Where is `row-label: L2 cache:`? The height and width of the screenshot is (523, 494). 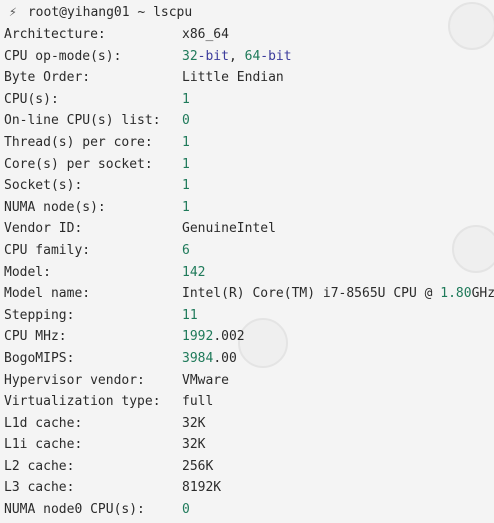 row-label: L2 cache: is located at coordinates (39, 466).